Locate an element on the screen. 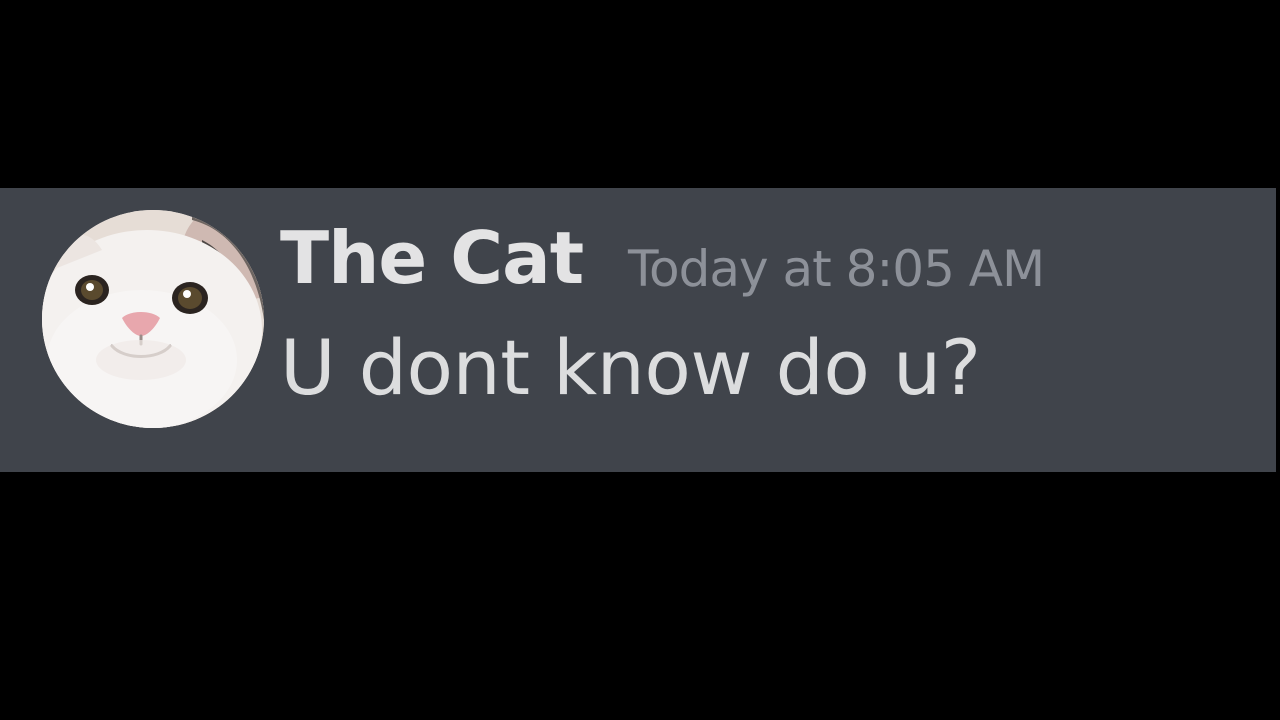  message-timestamp: Today at 8:05 AM is located at coordinates (836, 269).